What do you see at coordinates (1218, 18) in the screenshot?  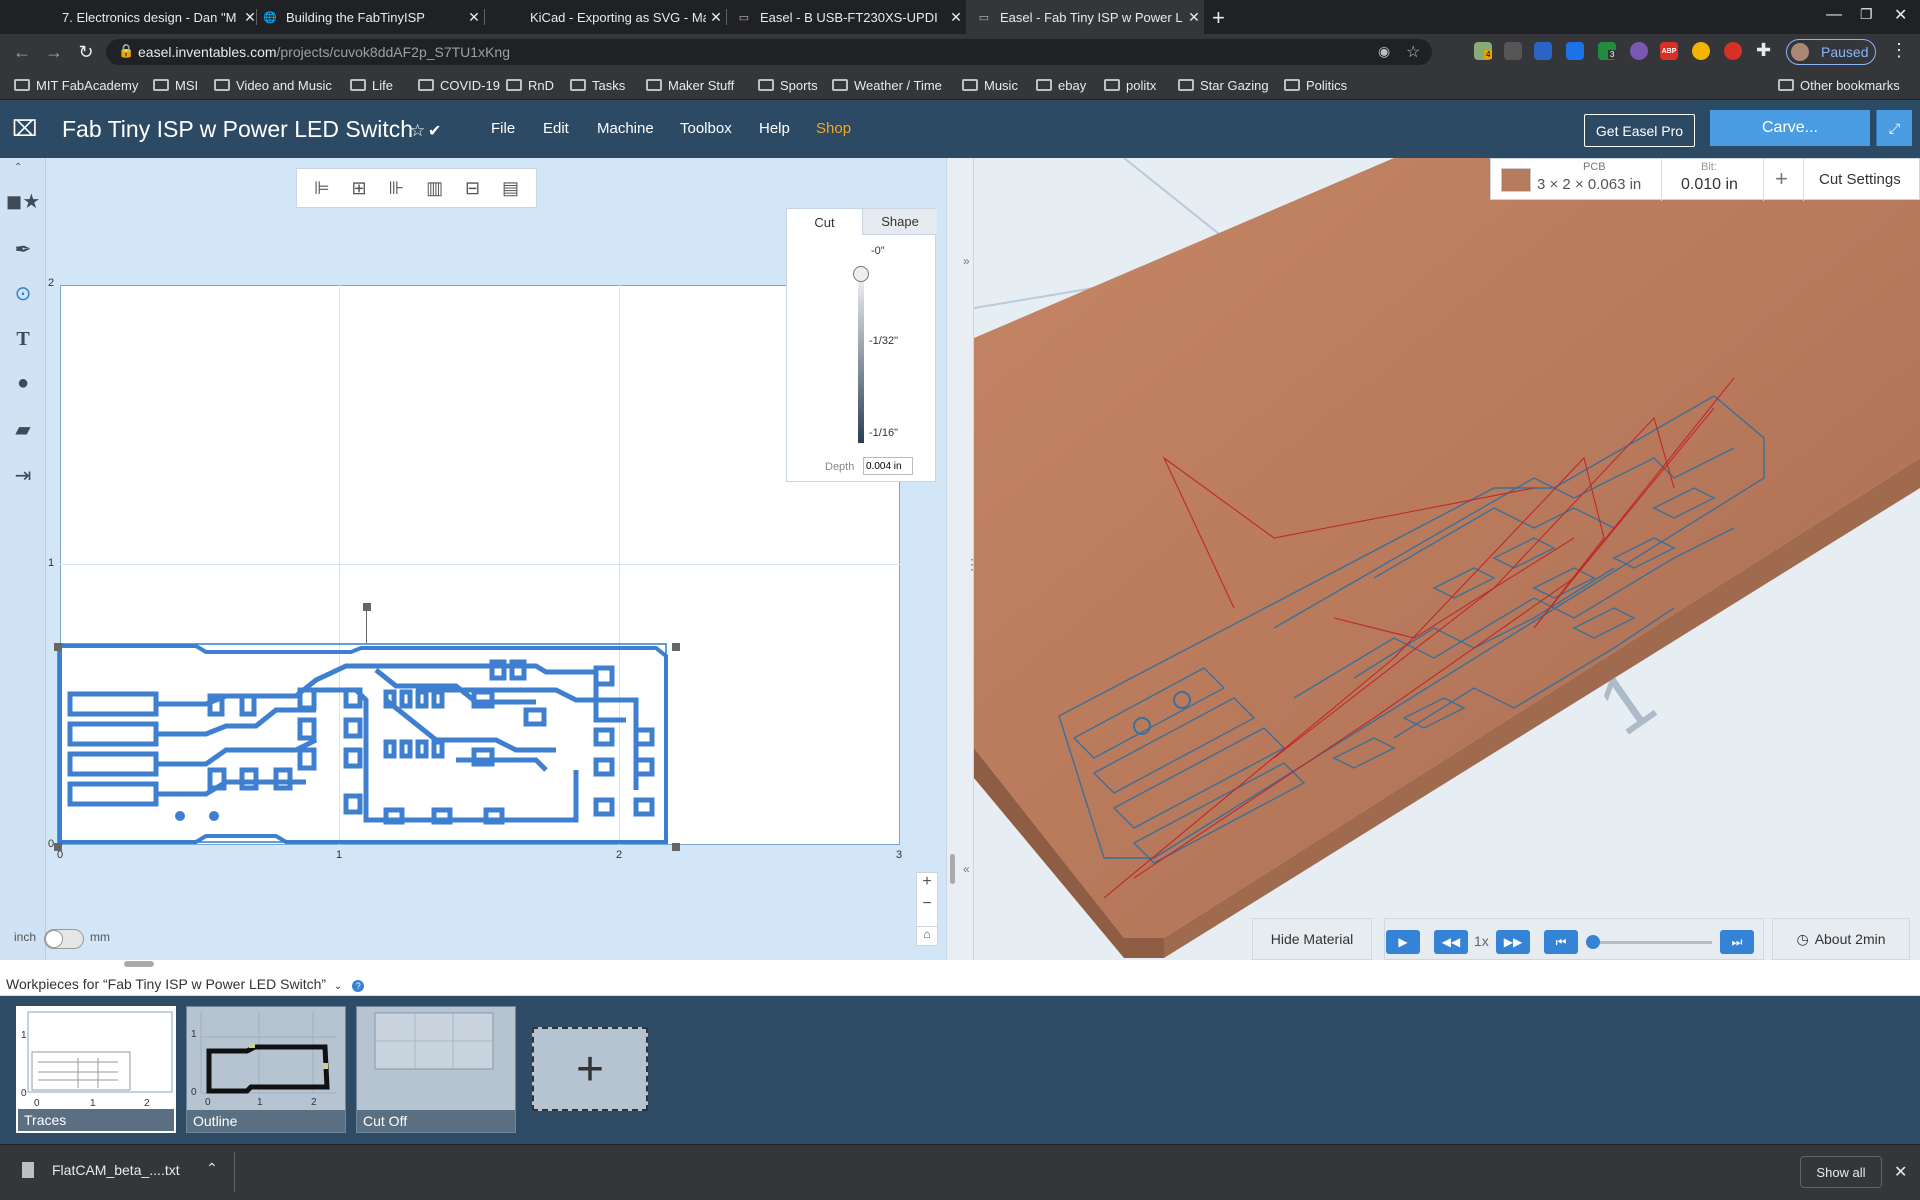 I see `new-tab-icon: +` at bounding box center [1218, 18].